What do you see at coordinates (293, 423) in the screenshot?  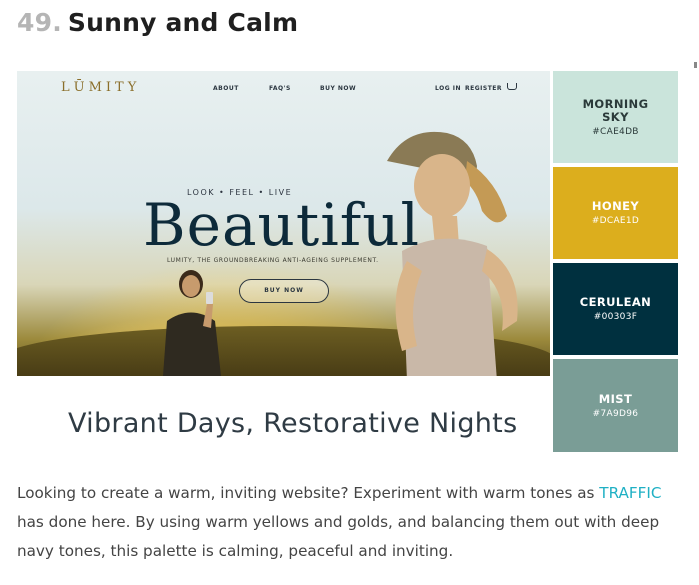 I see `image-caption: Vibrant Days, Restorative Nights` at bounding box center [293, 423].